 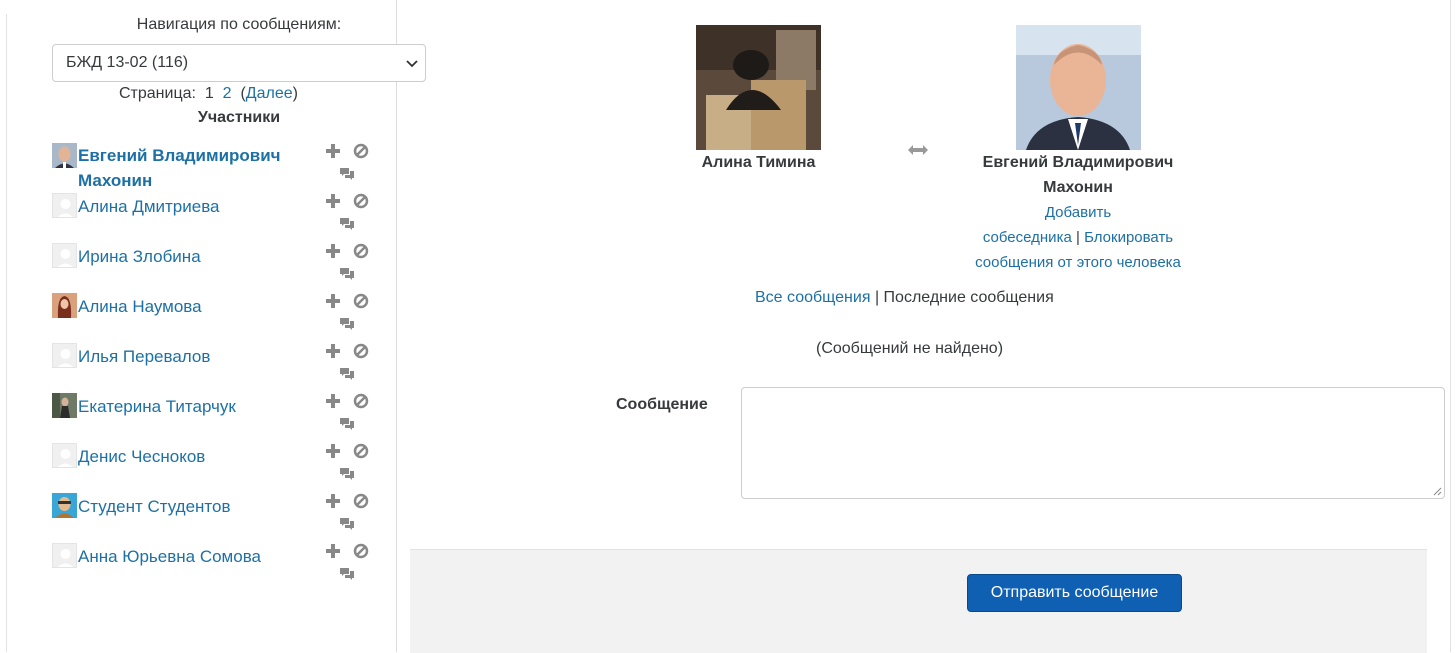 What do you see at coordinates (918, 601) in the screenshot?
I see `form-footer` at bounding box center [918, 601].